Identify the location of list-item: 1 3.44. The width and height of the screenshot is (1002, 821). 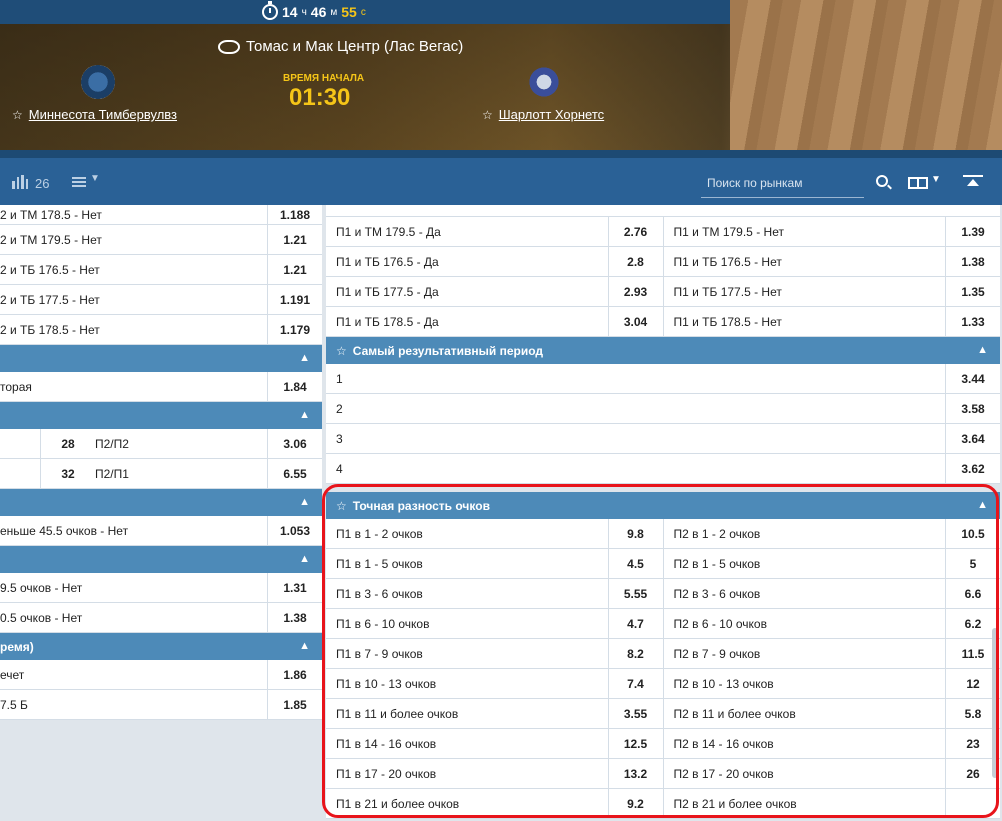
(663, 379).